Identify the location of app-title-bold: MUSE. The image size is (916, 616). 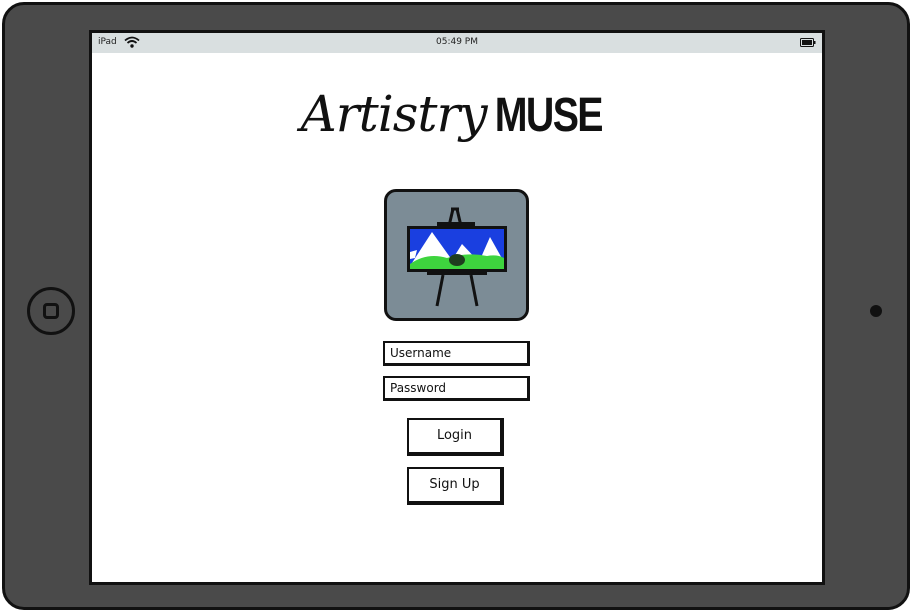
(548, 115).